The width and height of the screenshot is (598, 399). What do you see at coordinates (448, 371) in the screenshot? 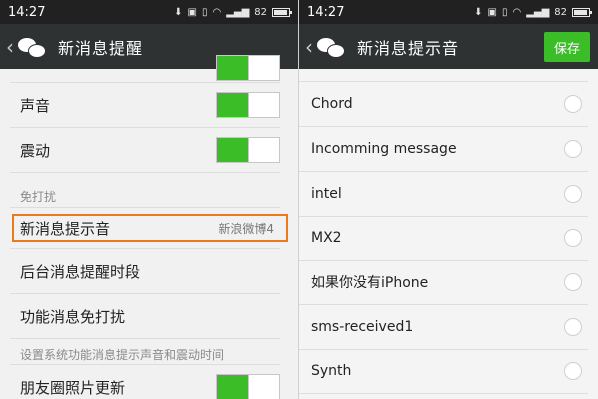
I see `sound-option: Synth` at bounding box center [448, 371].